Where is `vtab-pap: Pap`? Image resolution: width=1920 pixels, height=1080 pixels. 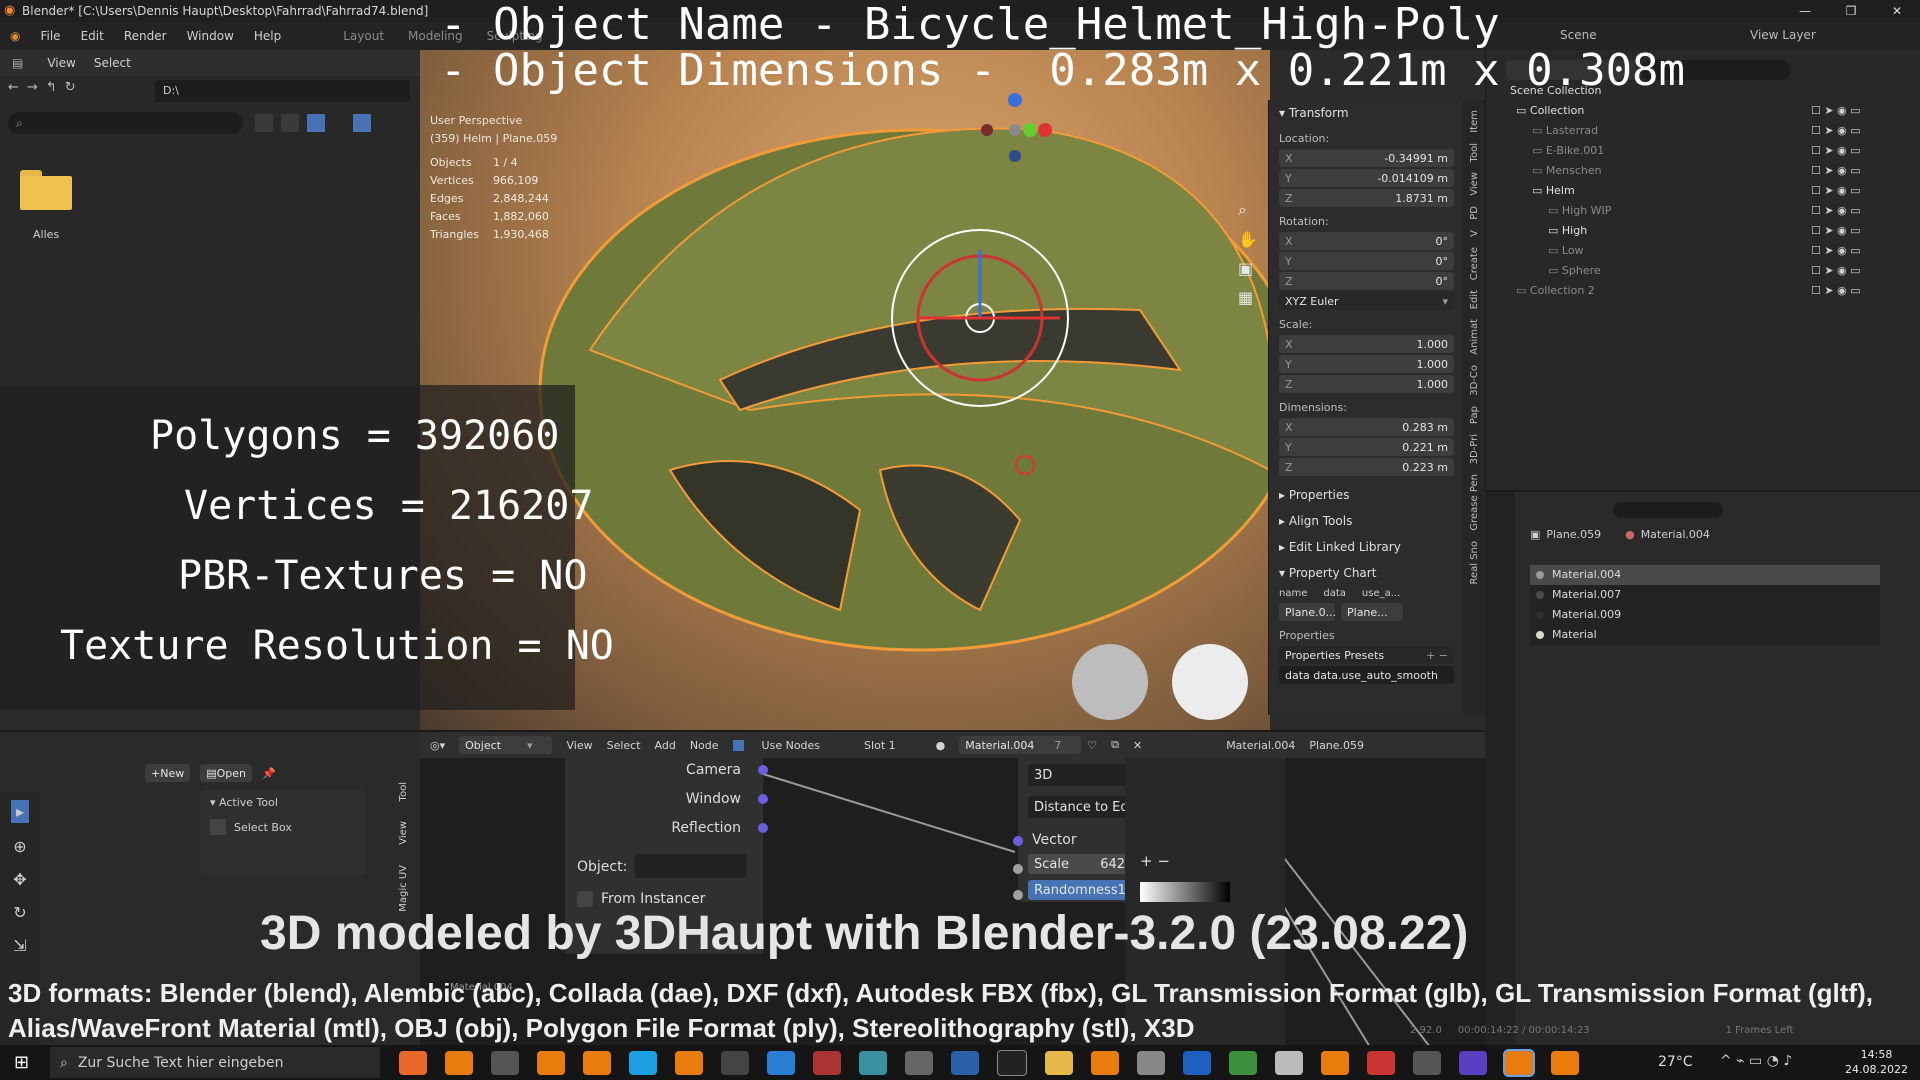
vtab-pap: Pap is located at coordinates (1474, 415).